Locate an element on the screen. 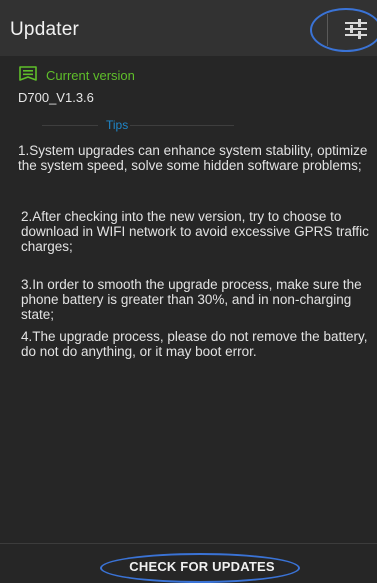 The width and height of the screenshot is (377, 583). tips-header: Tips is located at coordinates (188, 125).